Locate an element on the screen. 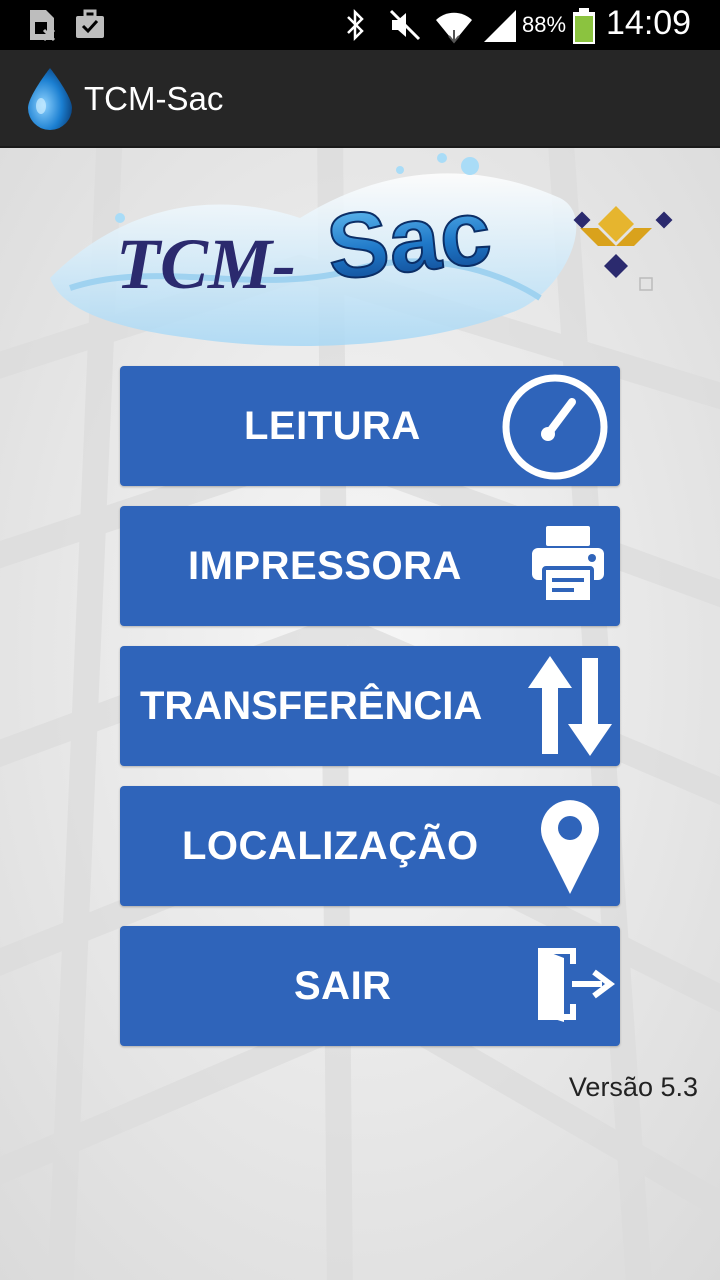 The height and width of the screenshot is (1280, 720). battery-percent: 88% is located at coordinates (544, 24).